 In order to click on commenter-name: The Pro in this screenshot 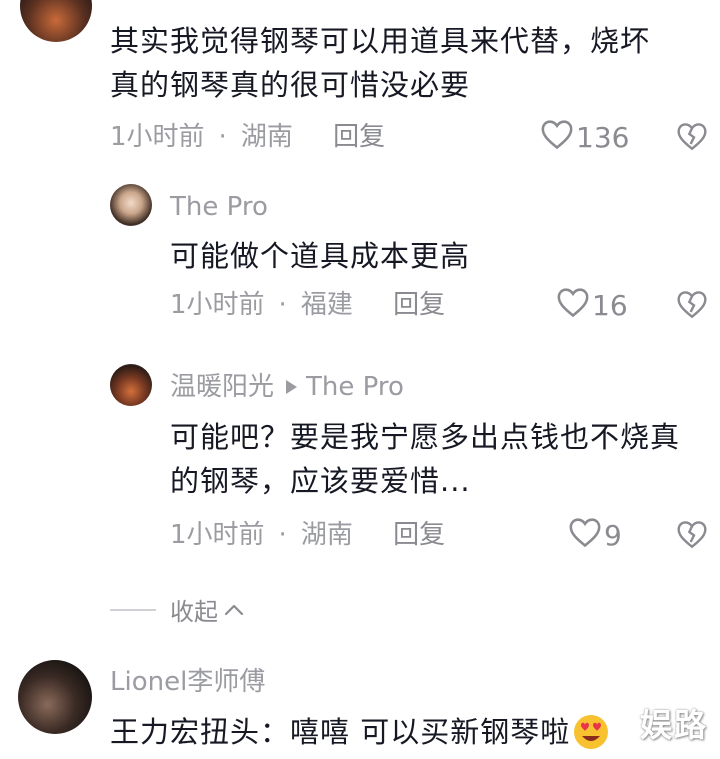, I will do `click(219, 207)`.